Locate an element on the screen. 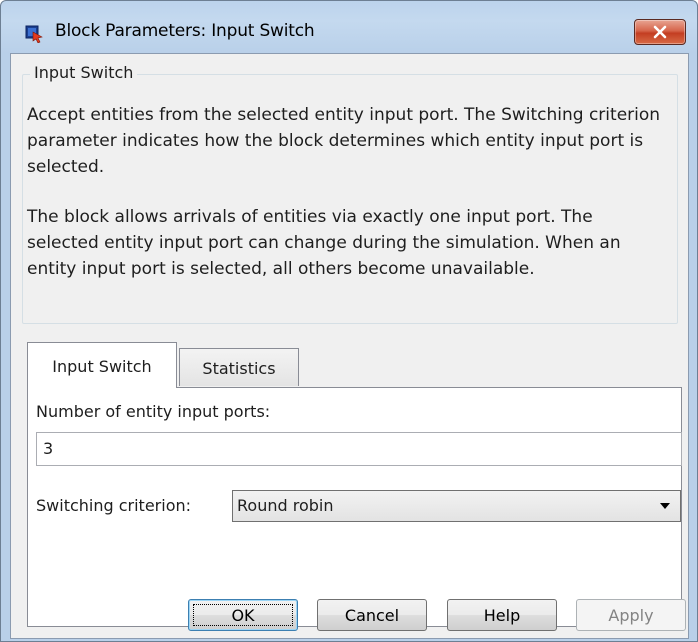  num-ports-label: Number of entity input ports: is located at coordinates (153, 411).